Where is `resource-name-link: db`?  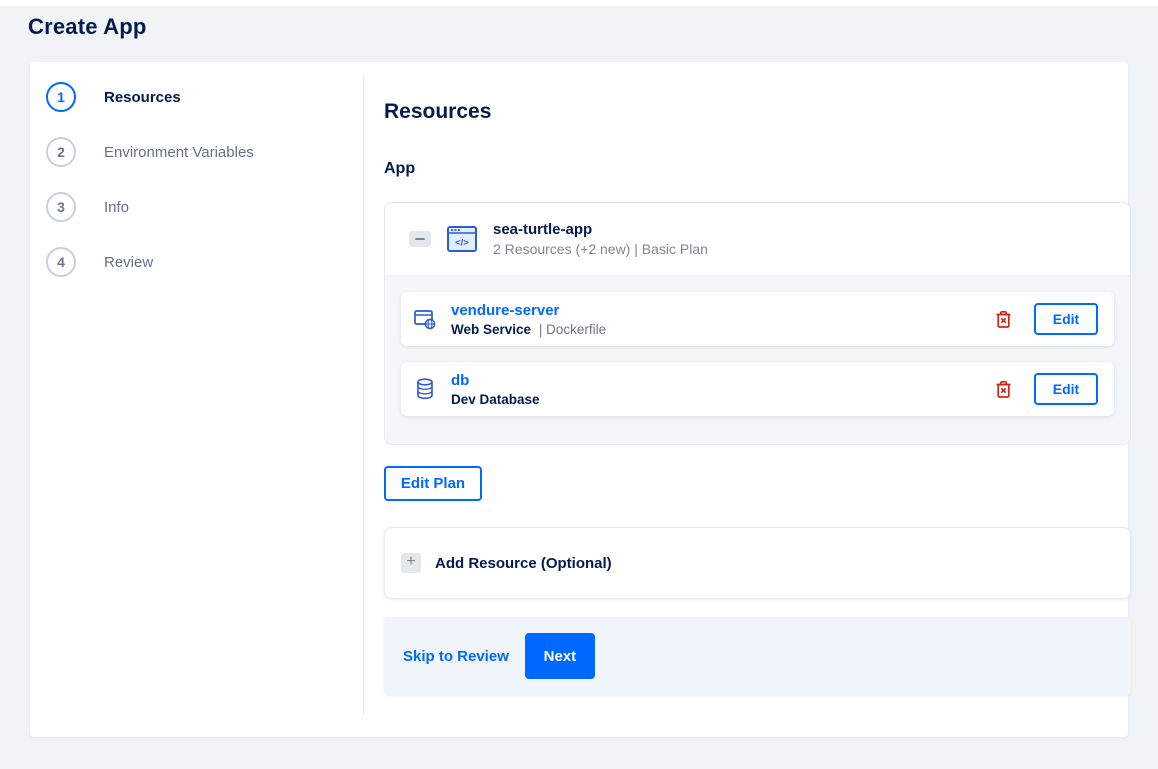
resource-name-link: db is located at coordinates (460, 380).